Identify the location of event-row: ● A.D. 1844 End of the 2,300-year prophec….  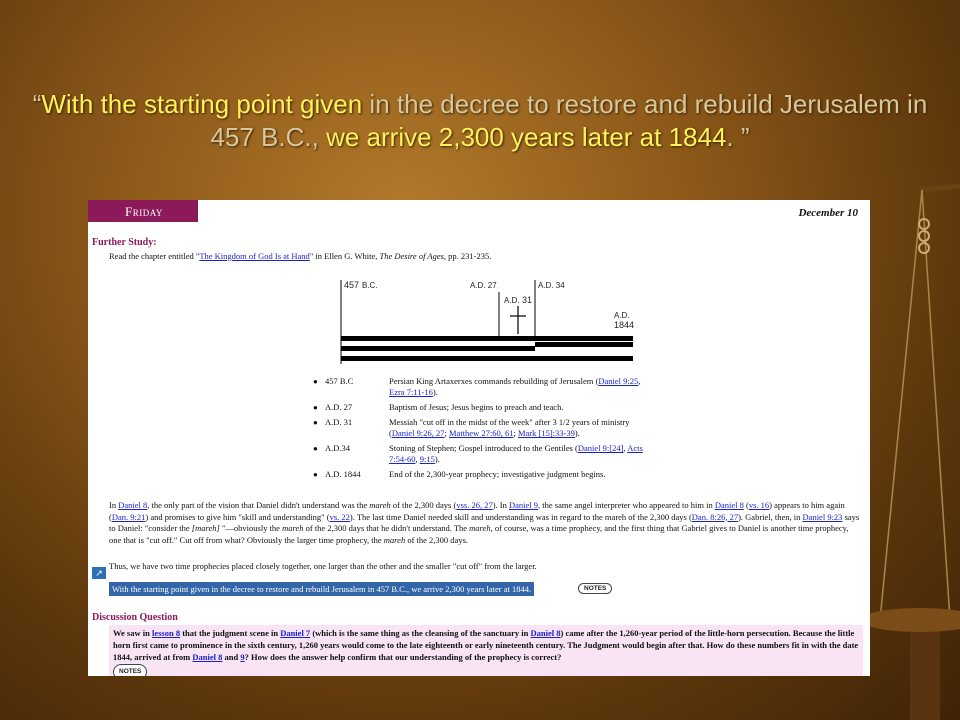
(459, 474).